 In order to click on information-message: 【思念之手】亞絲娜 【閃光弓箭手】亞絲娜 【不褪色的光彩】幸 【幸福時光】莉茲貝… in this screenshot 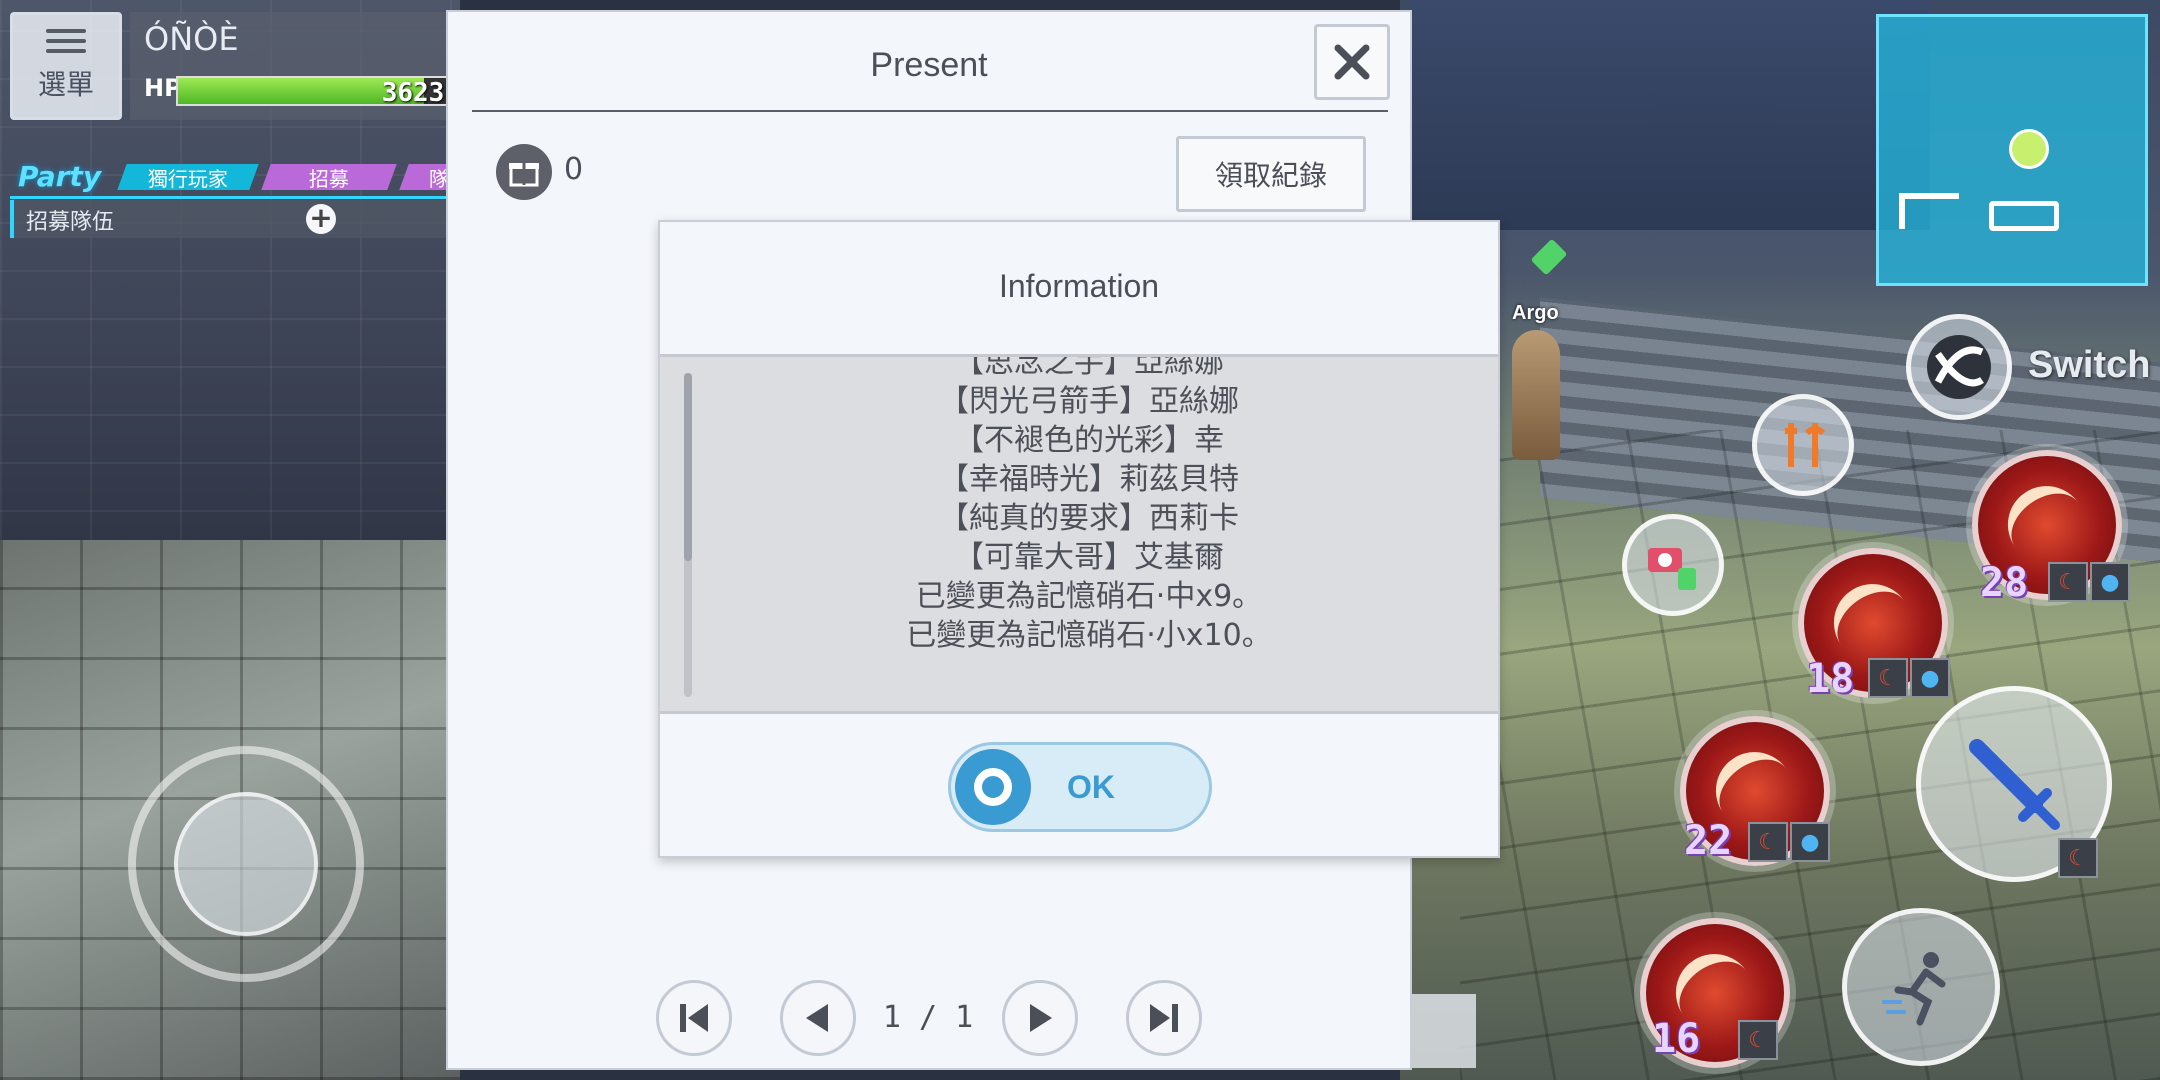, I will do `click(1089, 504)`.